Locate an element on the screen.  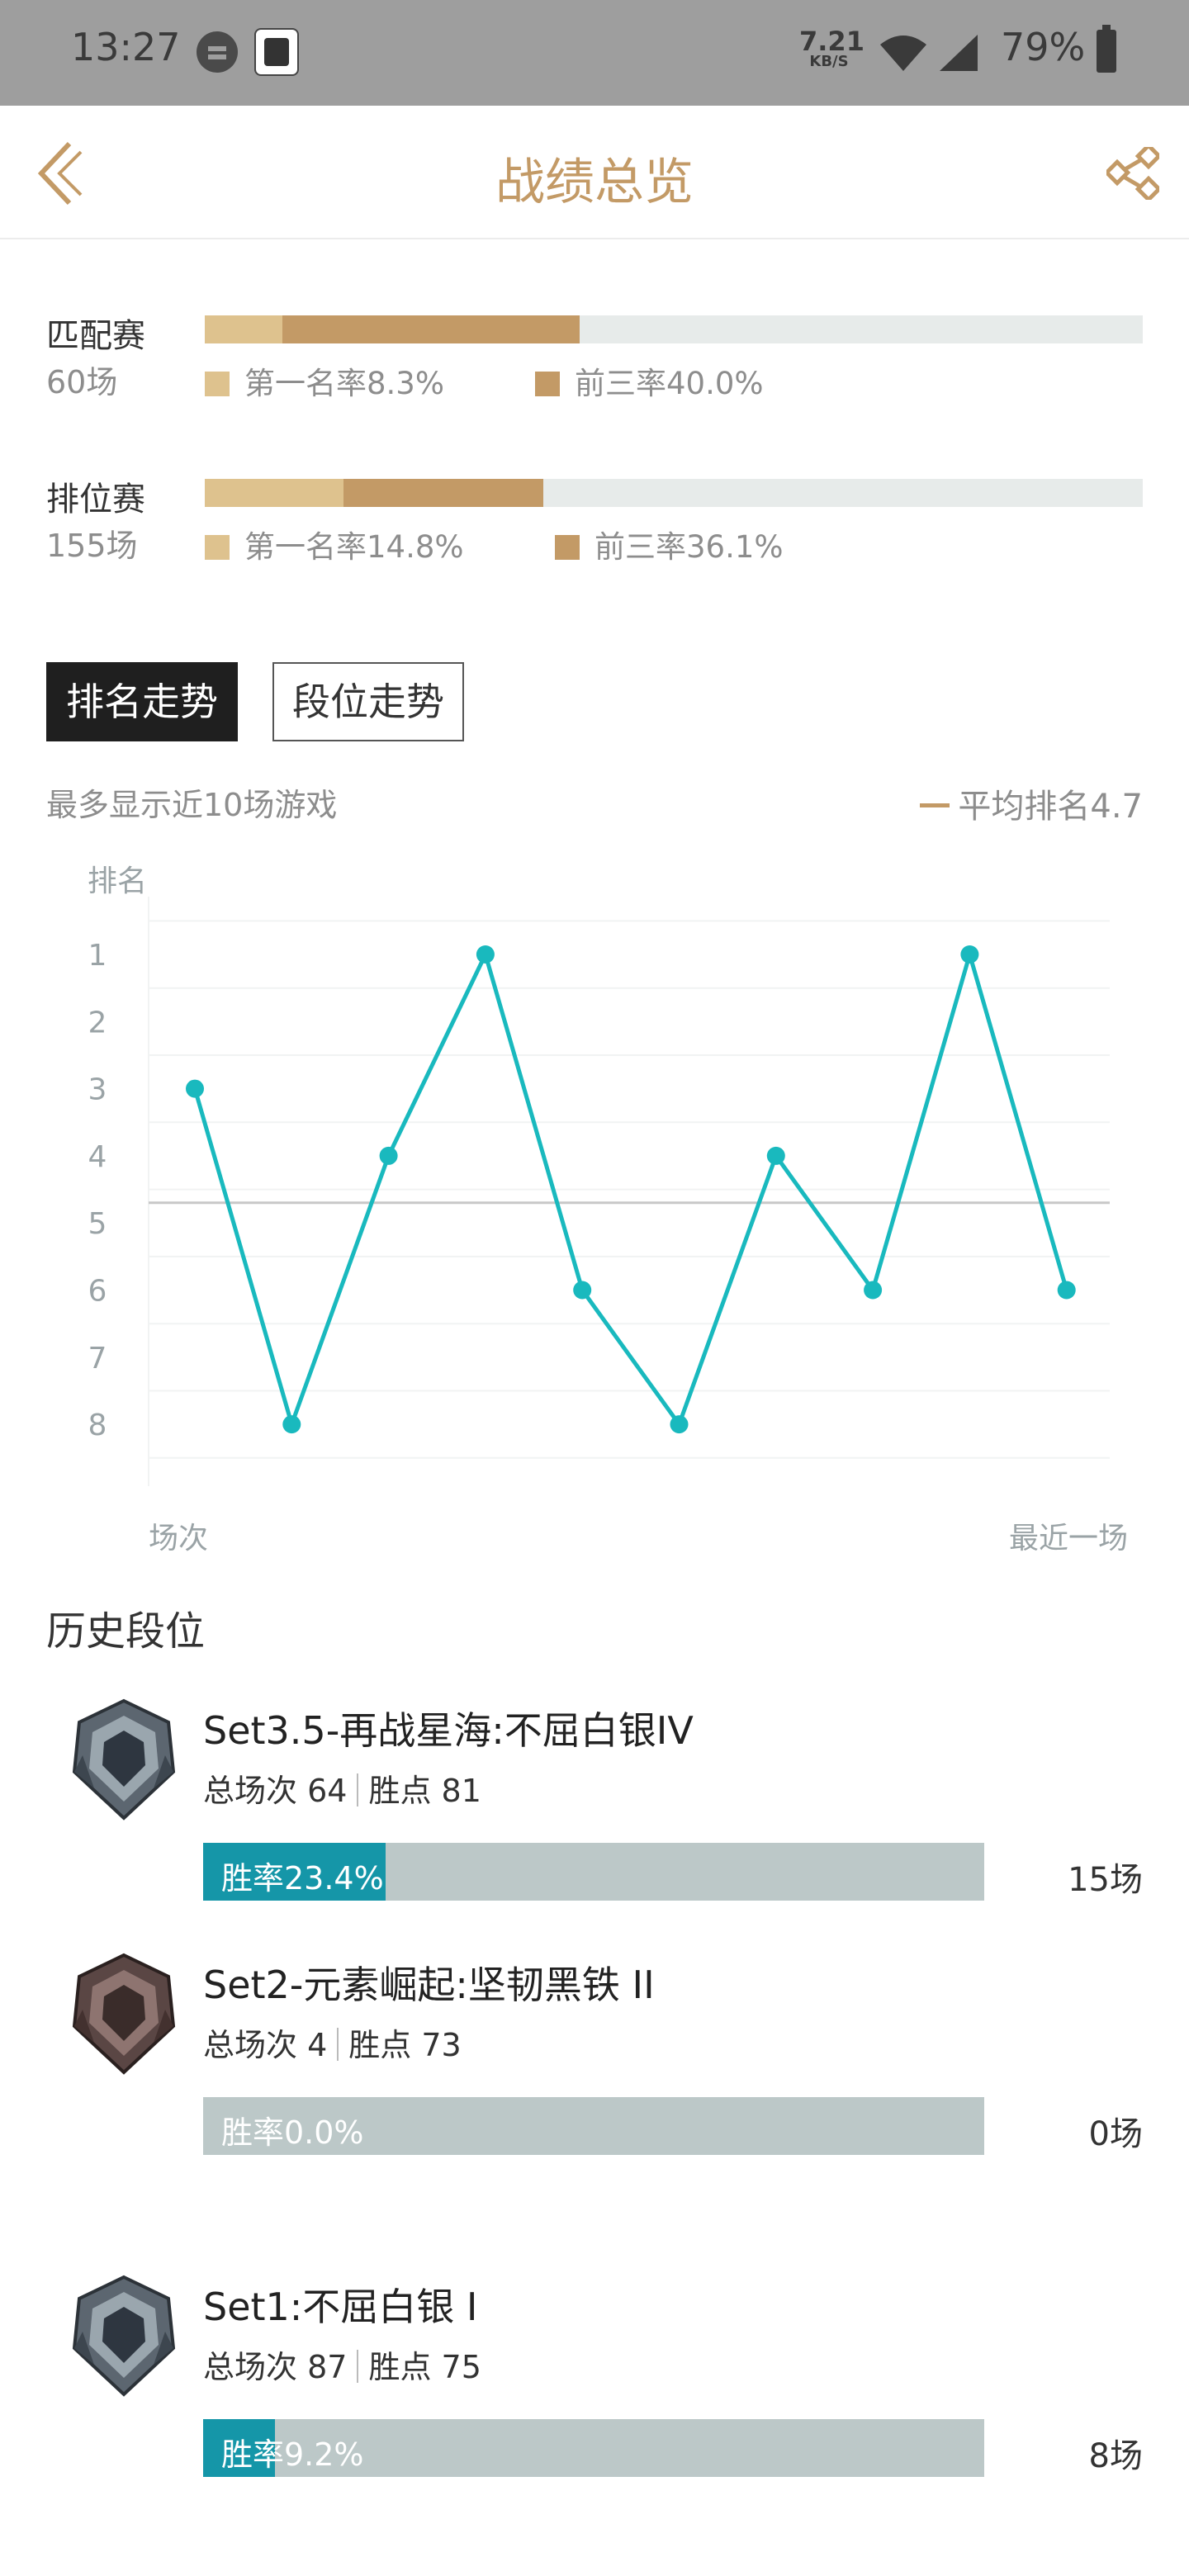
tab-rank-trend: 排名走势 is located at coordinates (142, 701).